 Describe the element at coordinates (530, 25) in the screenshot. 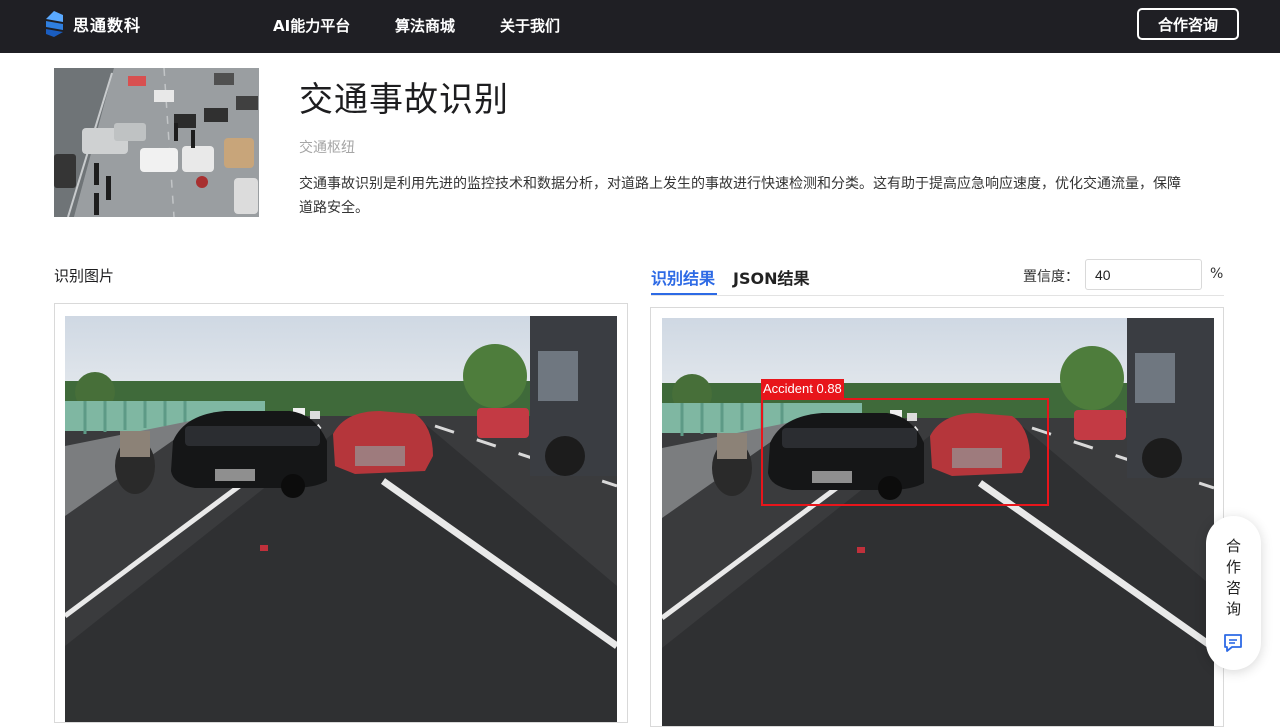

I see `nav-link-about-us: 关于我们` at that location.